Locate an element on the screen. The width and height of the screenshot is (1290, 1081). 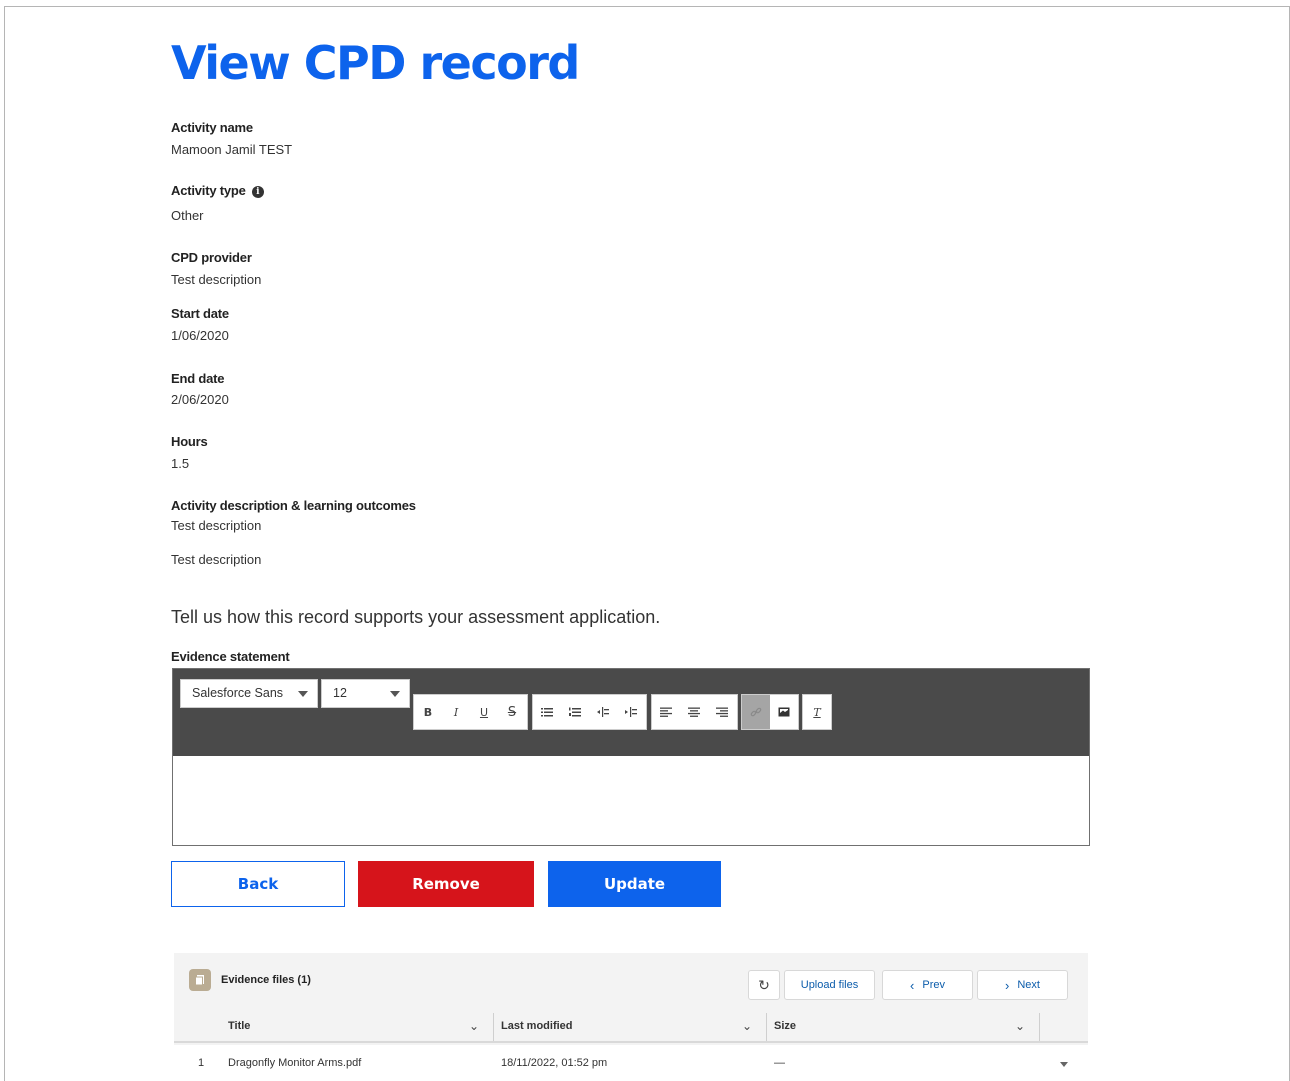
align-center-icon is located at coordinates (694, 712).